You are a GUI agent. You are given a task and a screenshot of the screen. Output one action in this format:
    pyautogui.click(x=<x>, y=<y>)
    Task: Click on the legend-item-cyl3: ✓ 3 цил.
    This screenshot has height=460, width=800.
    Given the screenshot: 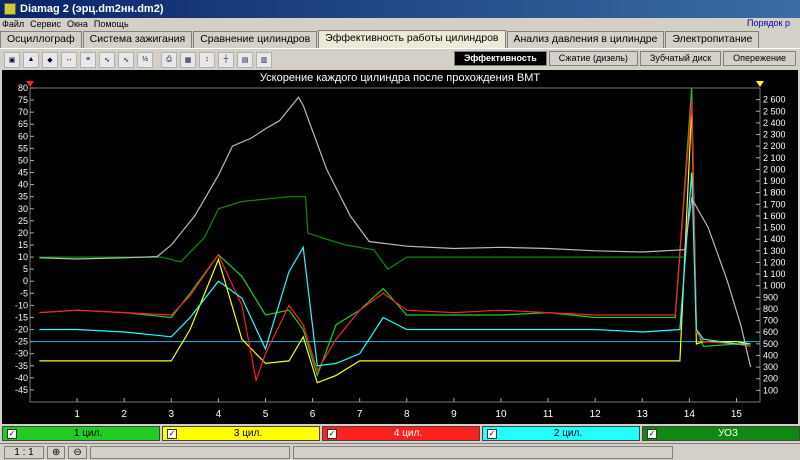 What is the action you would take?
    pyautogui.click(x=241, y=433)
    